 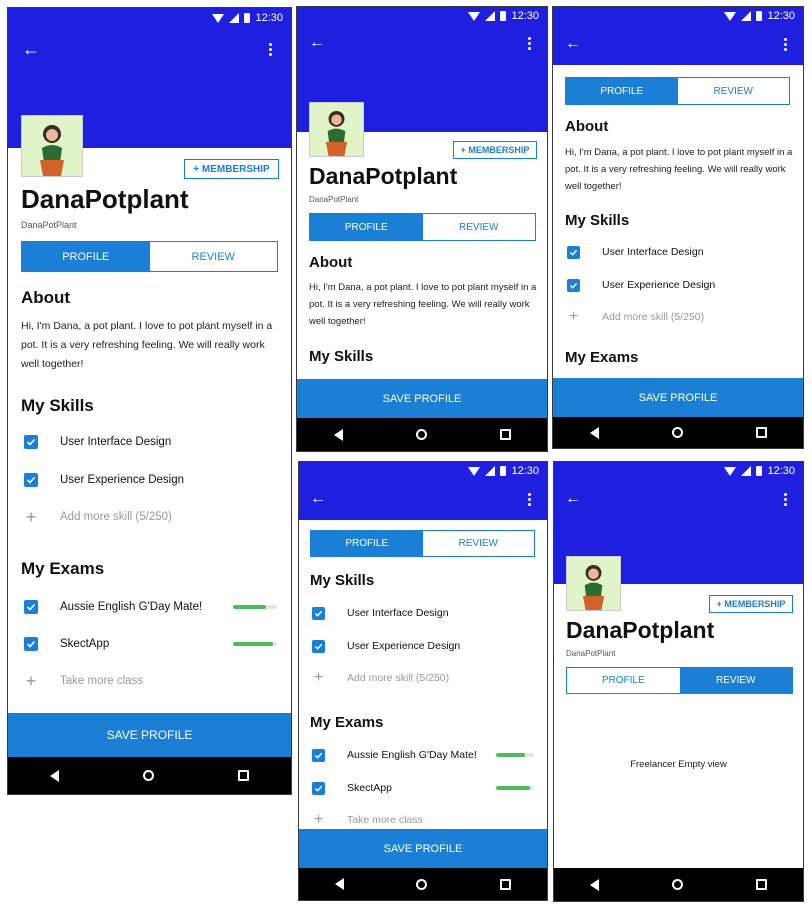 I want to click on status-bar: 12:30, so click(x=149, y=18).